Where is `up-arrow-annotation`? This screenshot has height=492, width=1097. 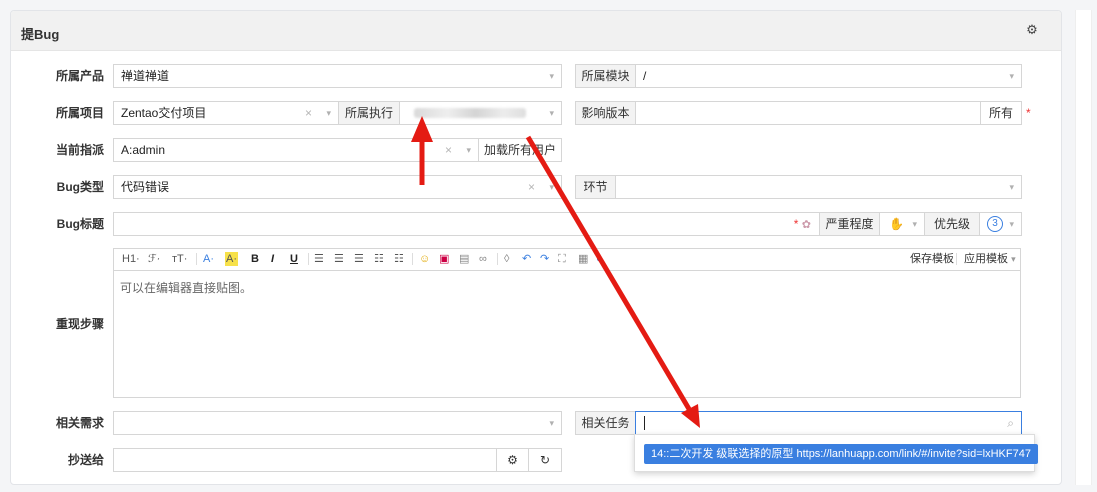 up-arrow-annotation is located at coordinates (422, 150).